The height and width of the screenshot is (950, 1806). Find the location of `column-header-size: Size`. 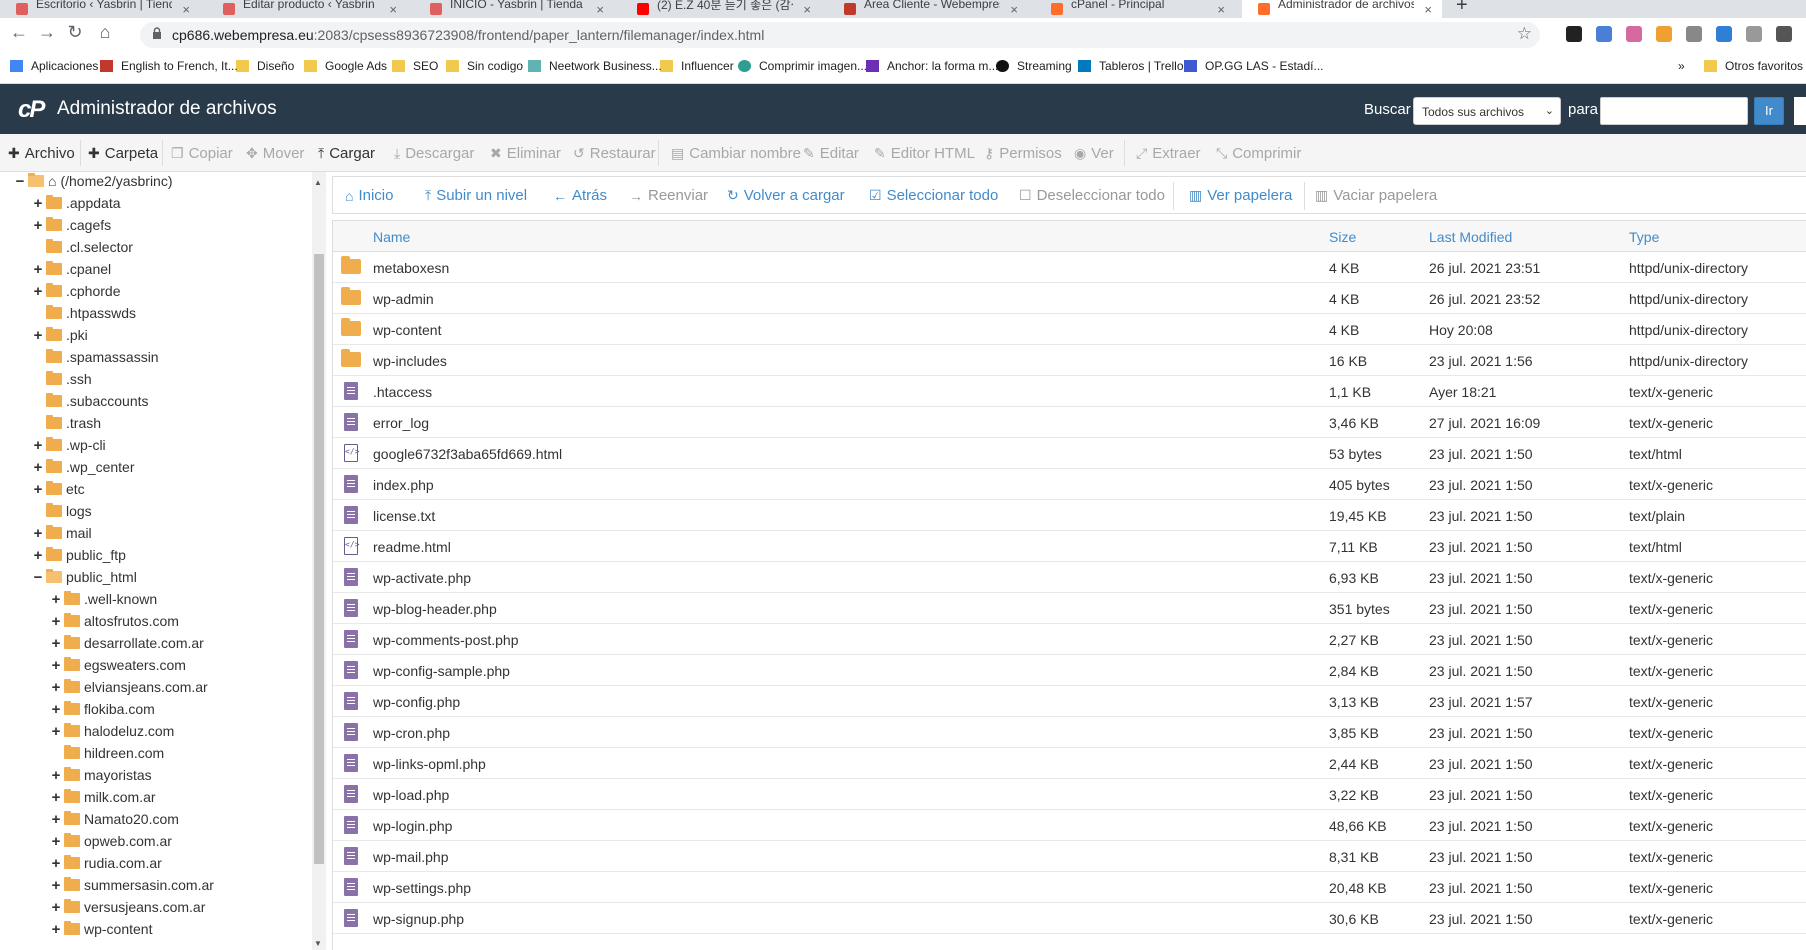

column-header-size: Size is located at coordinates (1342, 237).